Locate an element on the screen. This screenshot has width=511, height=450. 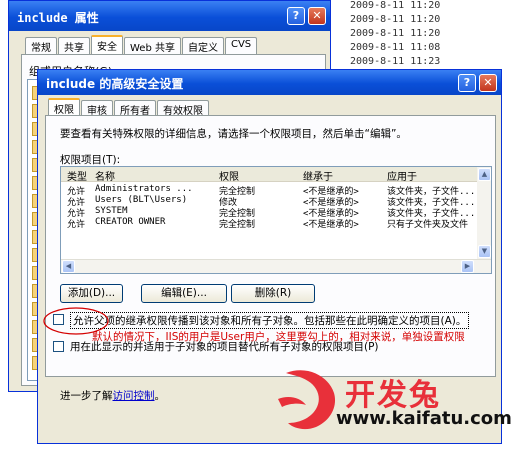
replace-child-permissions-label: 用在此显示的并适用于子对象的项目替代所有子对象的权限项目(P) is located at coordinates (224, 346).